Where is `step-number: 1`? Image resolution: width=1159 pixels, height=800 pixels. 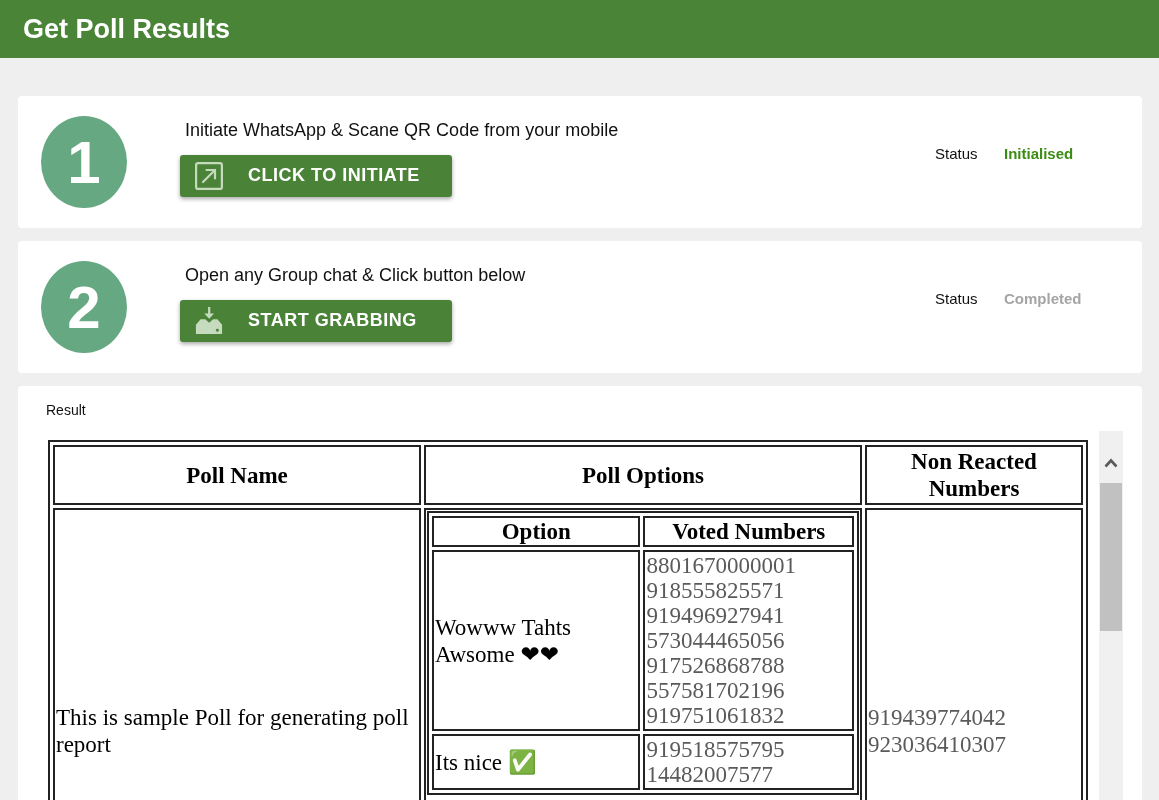 step-number: 1 is located at coordinates (84, 162).